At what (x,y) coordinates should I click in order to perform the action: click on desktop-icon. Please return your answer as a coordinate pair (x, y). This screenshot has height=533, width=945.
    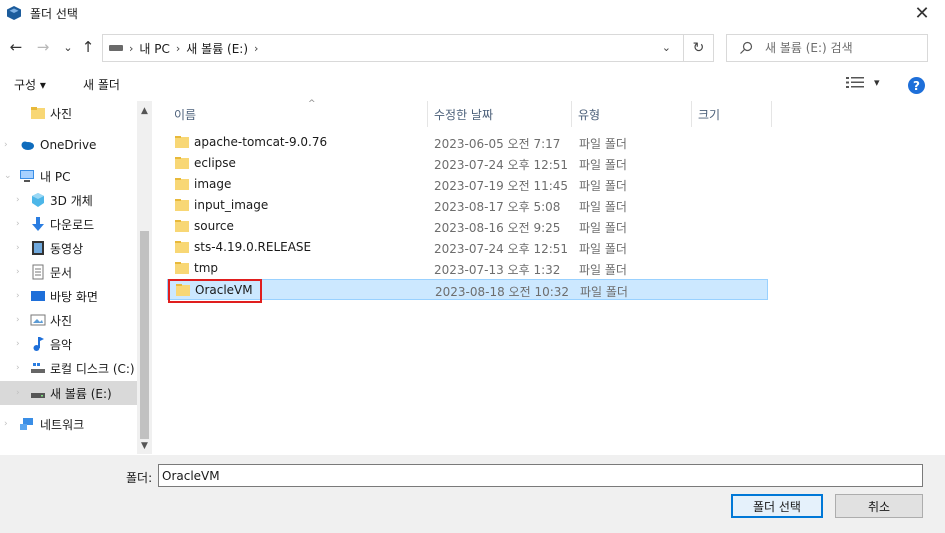
    Looking at the image, I should click on (38, 296).